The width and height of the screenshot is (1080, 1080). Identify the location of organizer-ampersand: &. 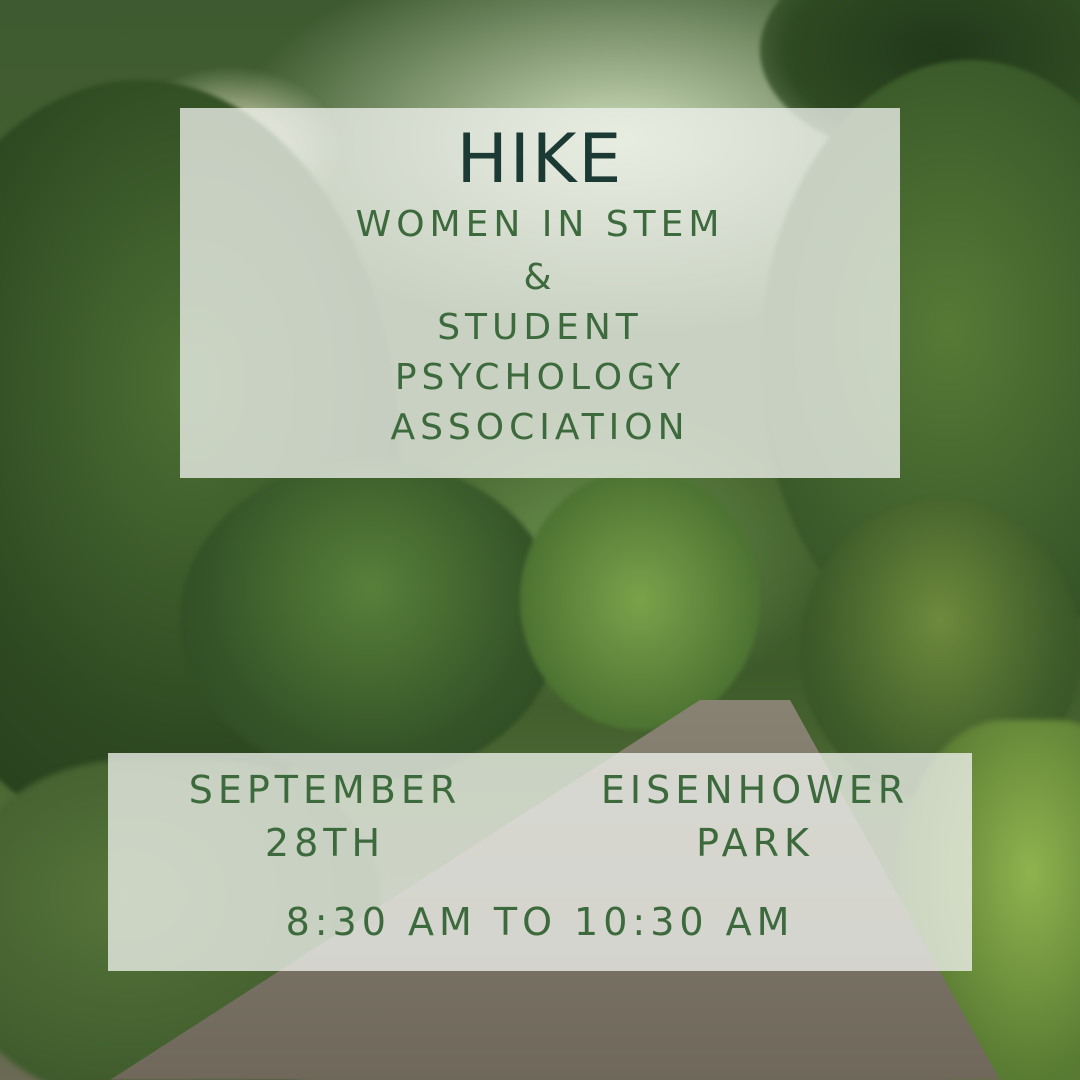
(540, 277).